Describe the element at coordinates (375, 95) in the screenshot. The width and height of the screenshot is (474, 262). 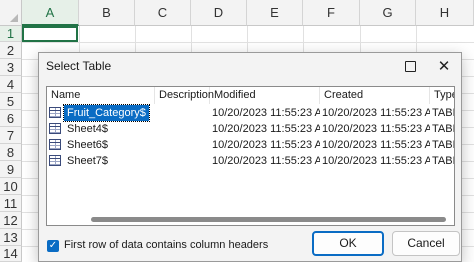
I see `column-header-created: Created` at that location.